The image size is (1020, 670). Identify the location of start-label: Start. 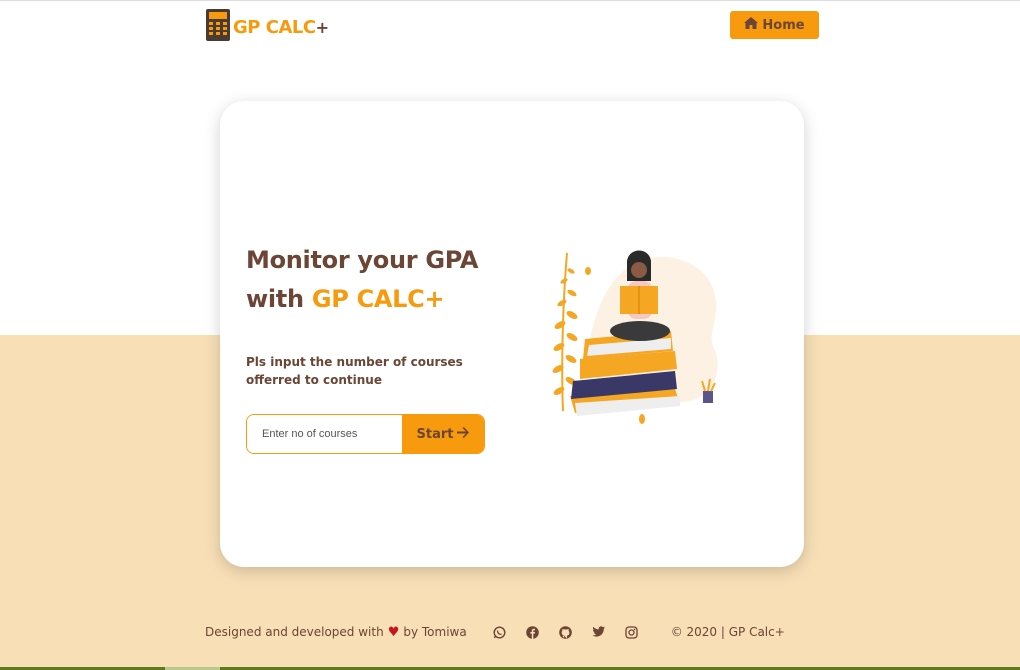
(435, 434).